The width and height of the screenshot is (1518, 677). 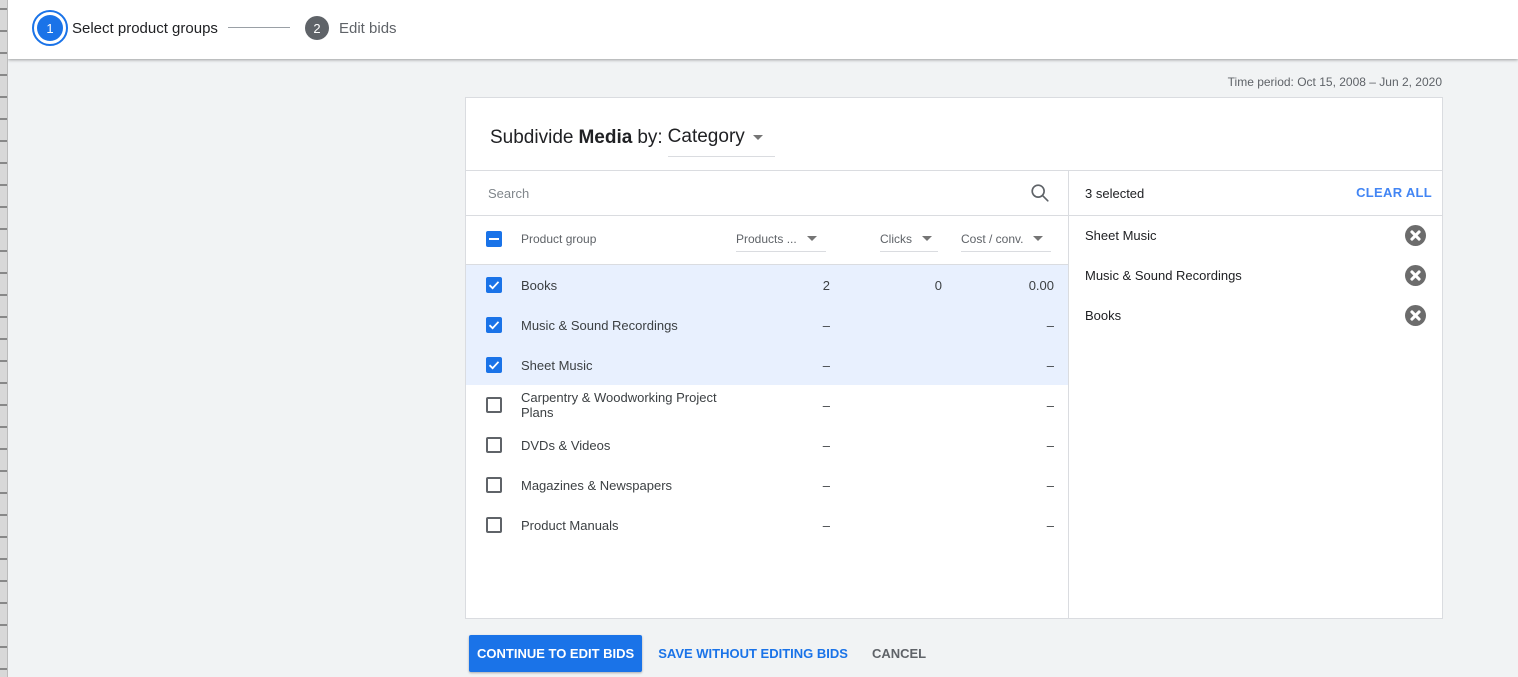 I want to click on dimension-dropdown: Category, so click(x=721, y=141).